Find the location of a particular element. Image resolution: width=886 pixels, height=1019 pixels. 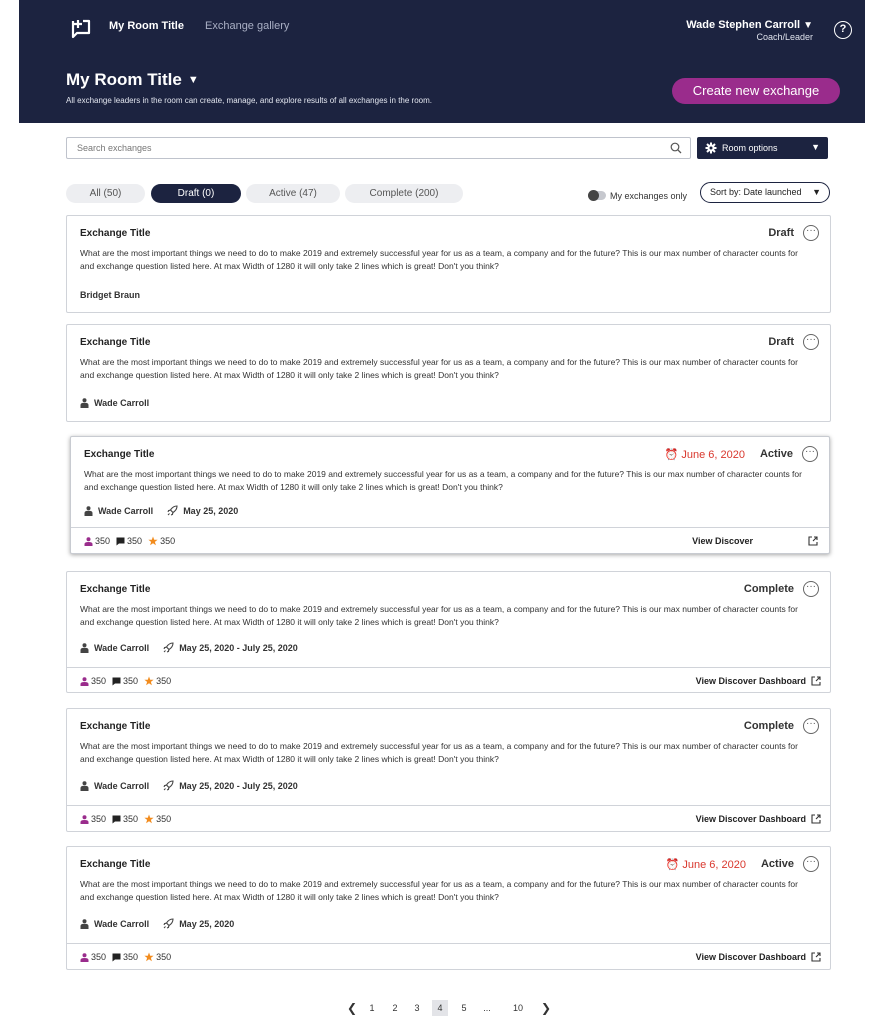

my-exchanges-toggle is located at coordinates (597, 195).